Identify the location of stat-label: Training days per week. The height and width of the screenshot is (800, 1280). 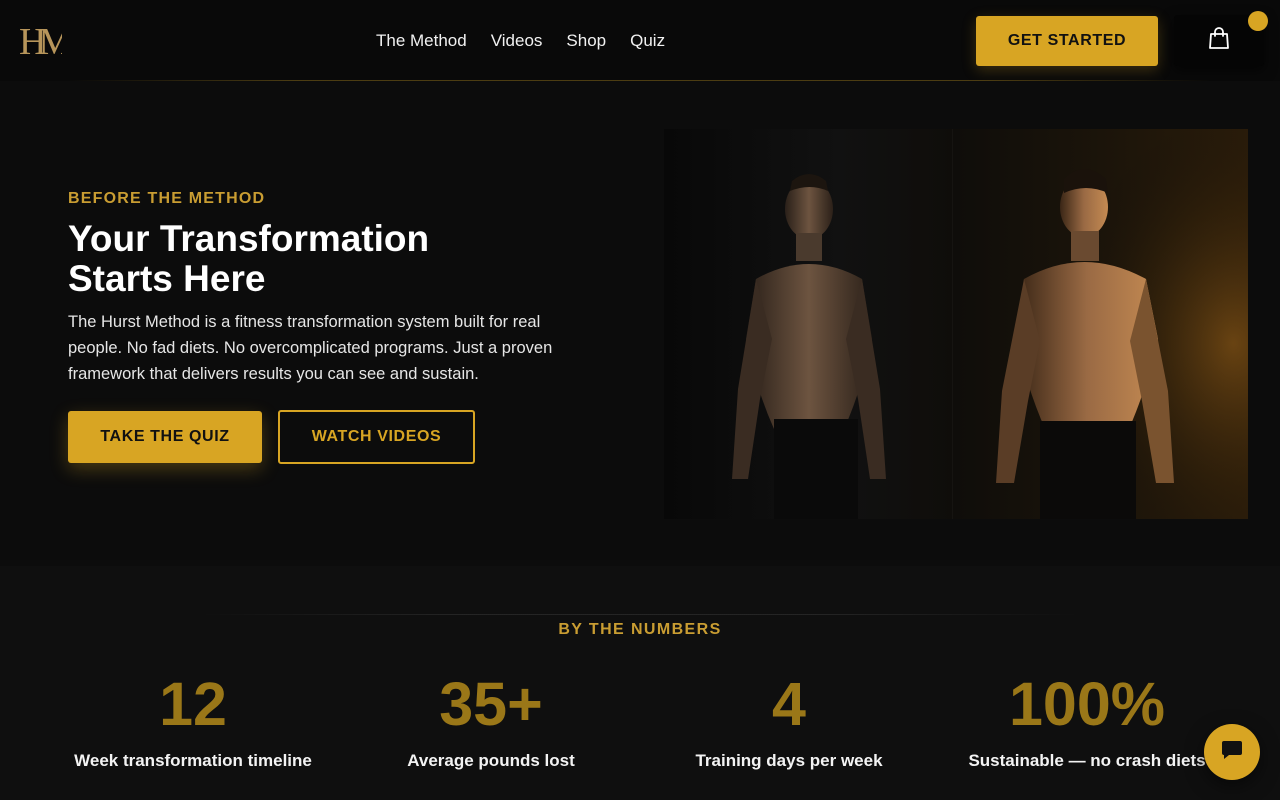
(789, 760).